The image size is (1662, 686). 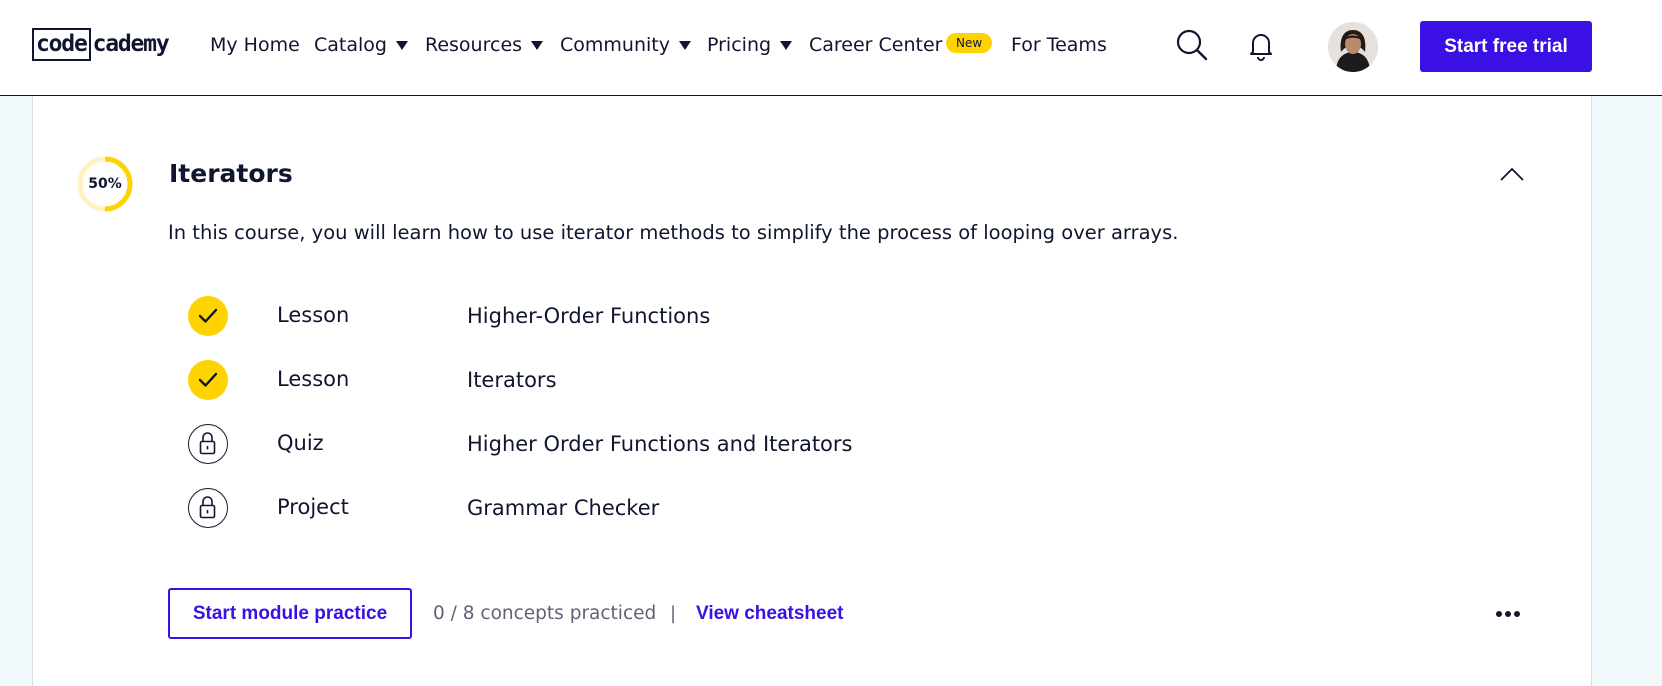 What do you see at coordinates (588, 380) in the screenshot?
I see `content-item-iterators: Lesson Iterators` at bounding box center [588, 380].